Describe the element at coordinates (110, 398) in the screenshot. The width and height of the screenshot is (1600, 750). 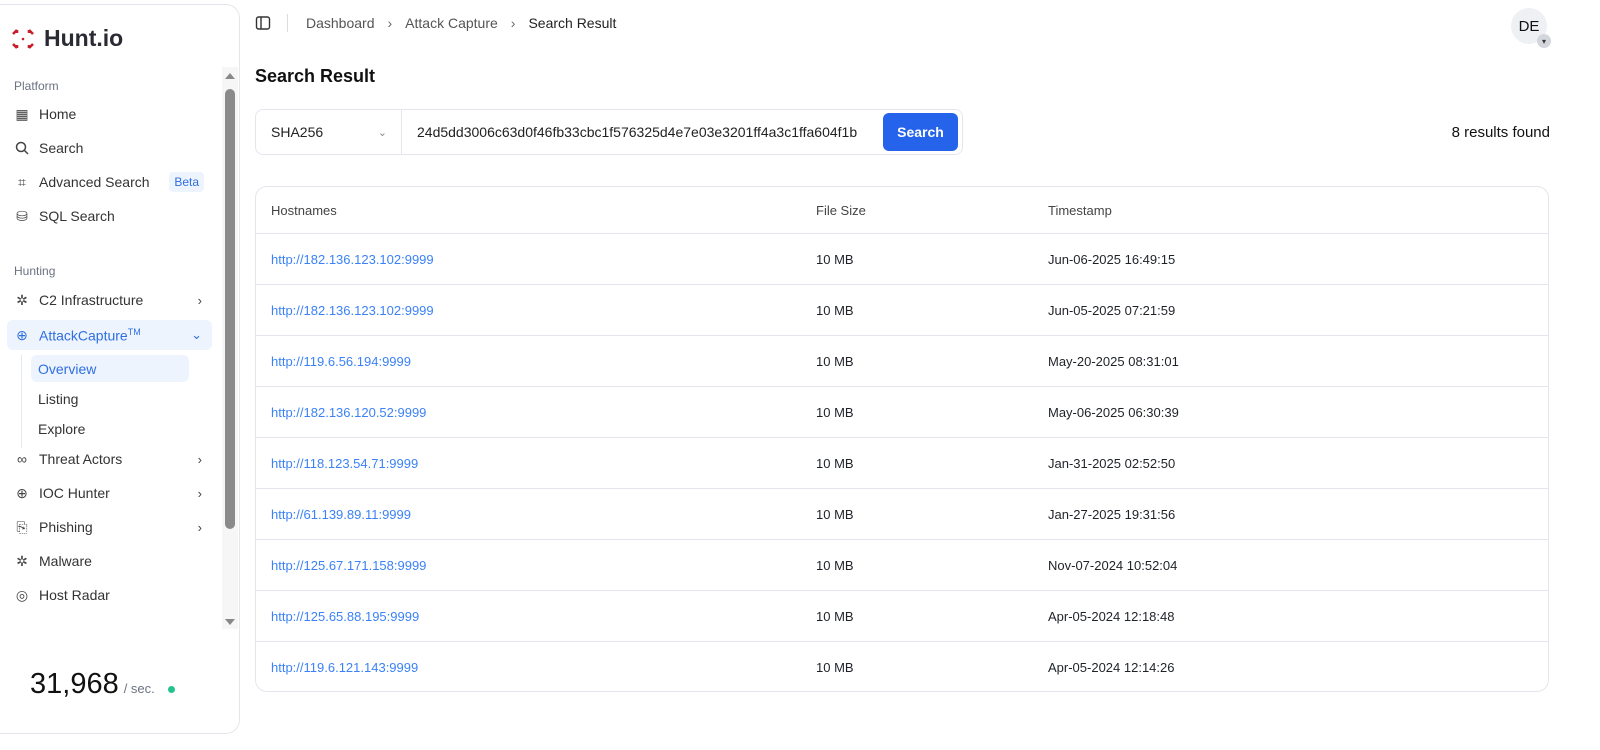
I see `sidebar-subitem-listing: Listing` at that location.